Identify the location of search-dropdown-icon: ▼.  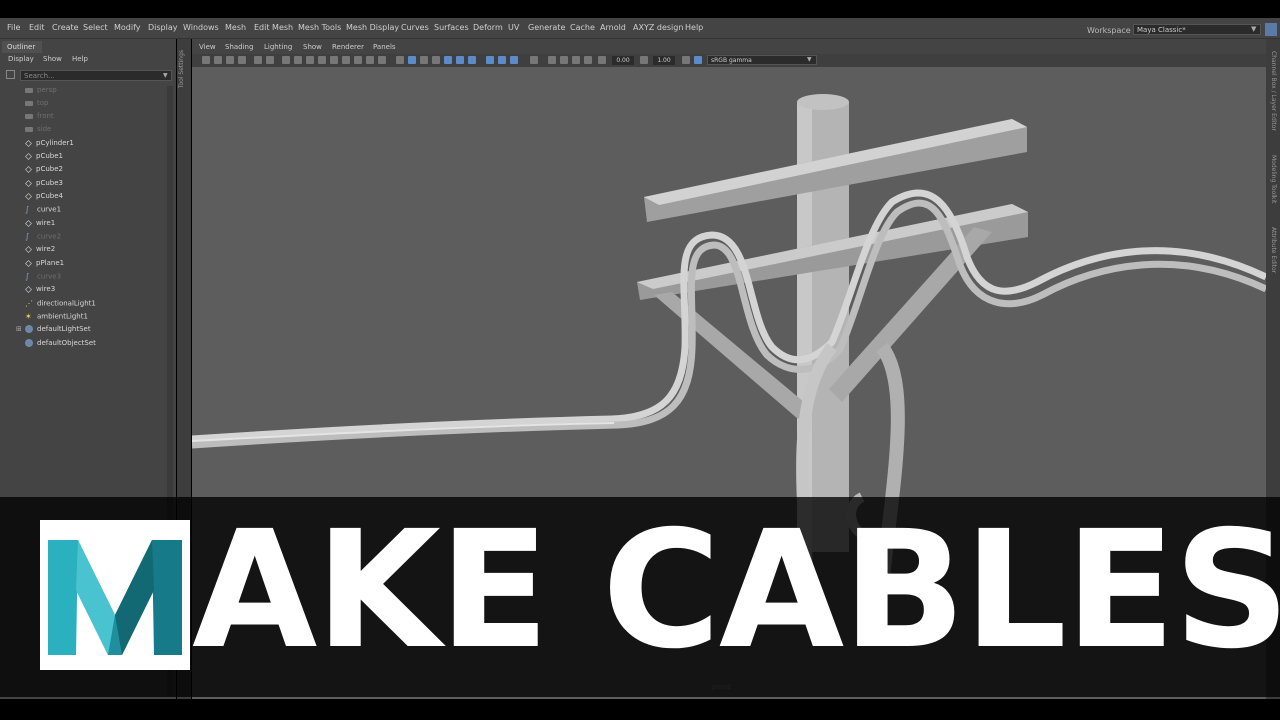
(165, 75).